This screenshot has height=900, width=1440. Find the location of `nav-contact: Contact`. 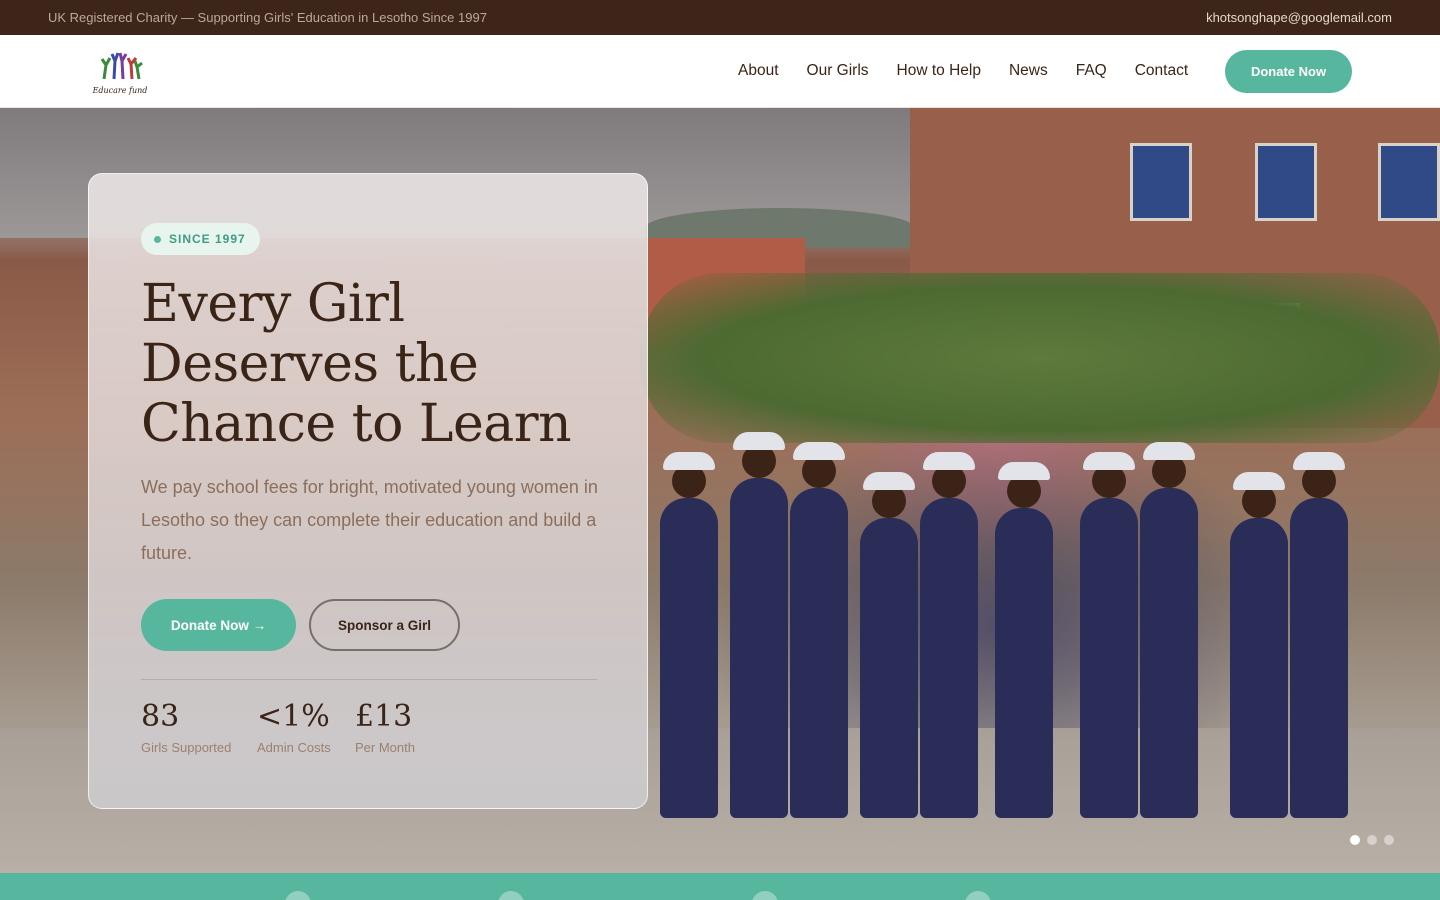

nav-contact: Contact is located at coordinates (1161, 71).